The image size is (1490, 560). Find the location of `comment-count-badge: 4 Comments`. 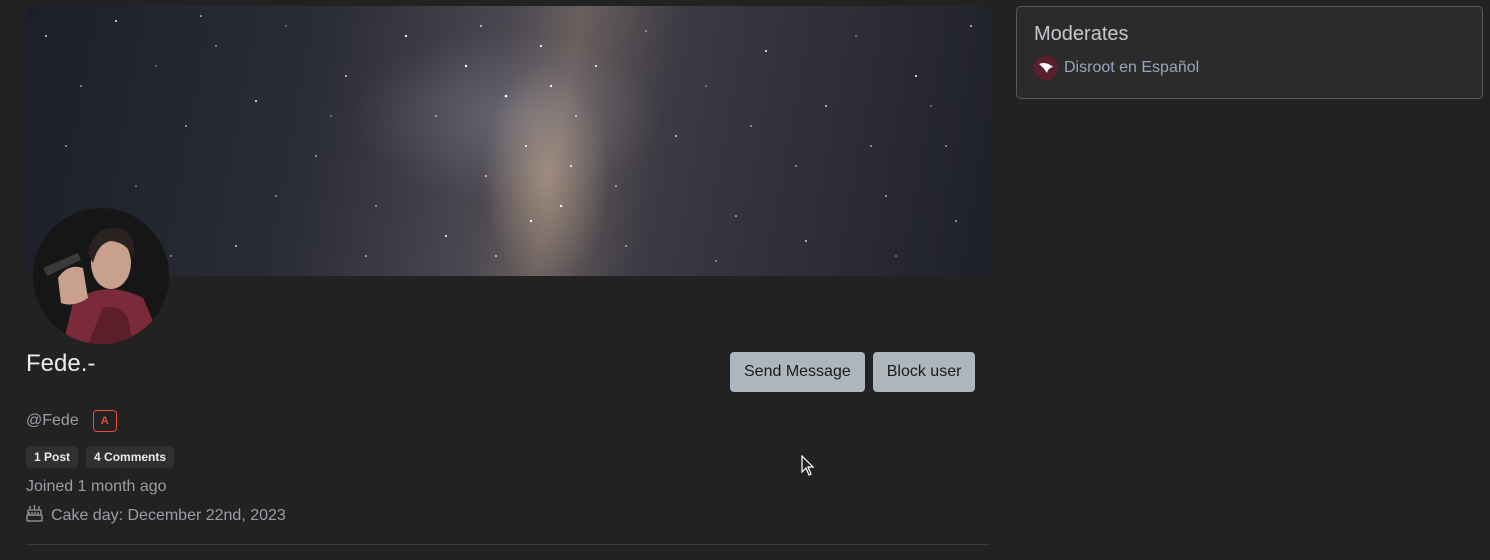

comment-count-badge: 4 Comments is located at coordinates (130, 457).